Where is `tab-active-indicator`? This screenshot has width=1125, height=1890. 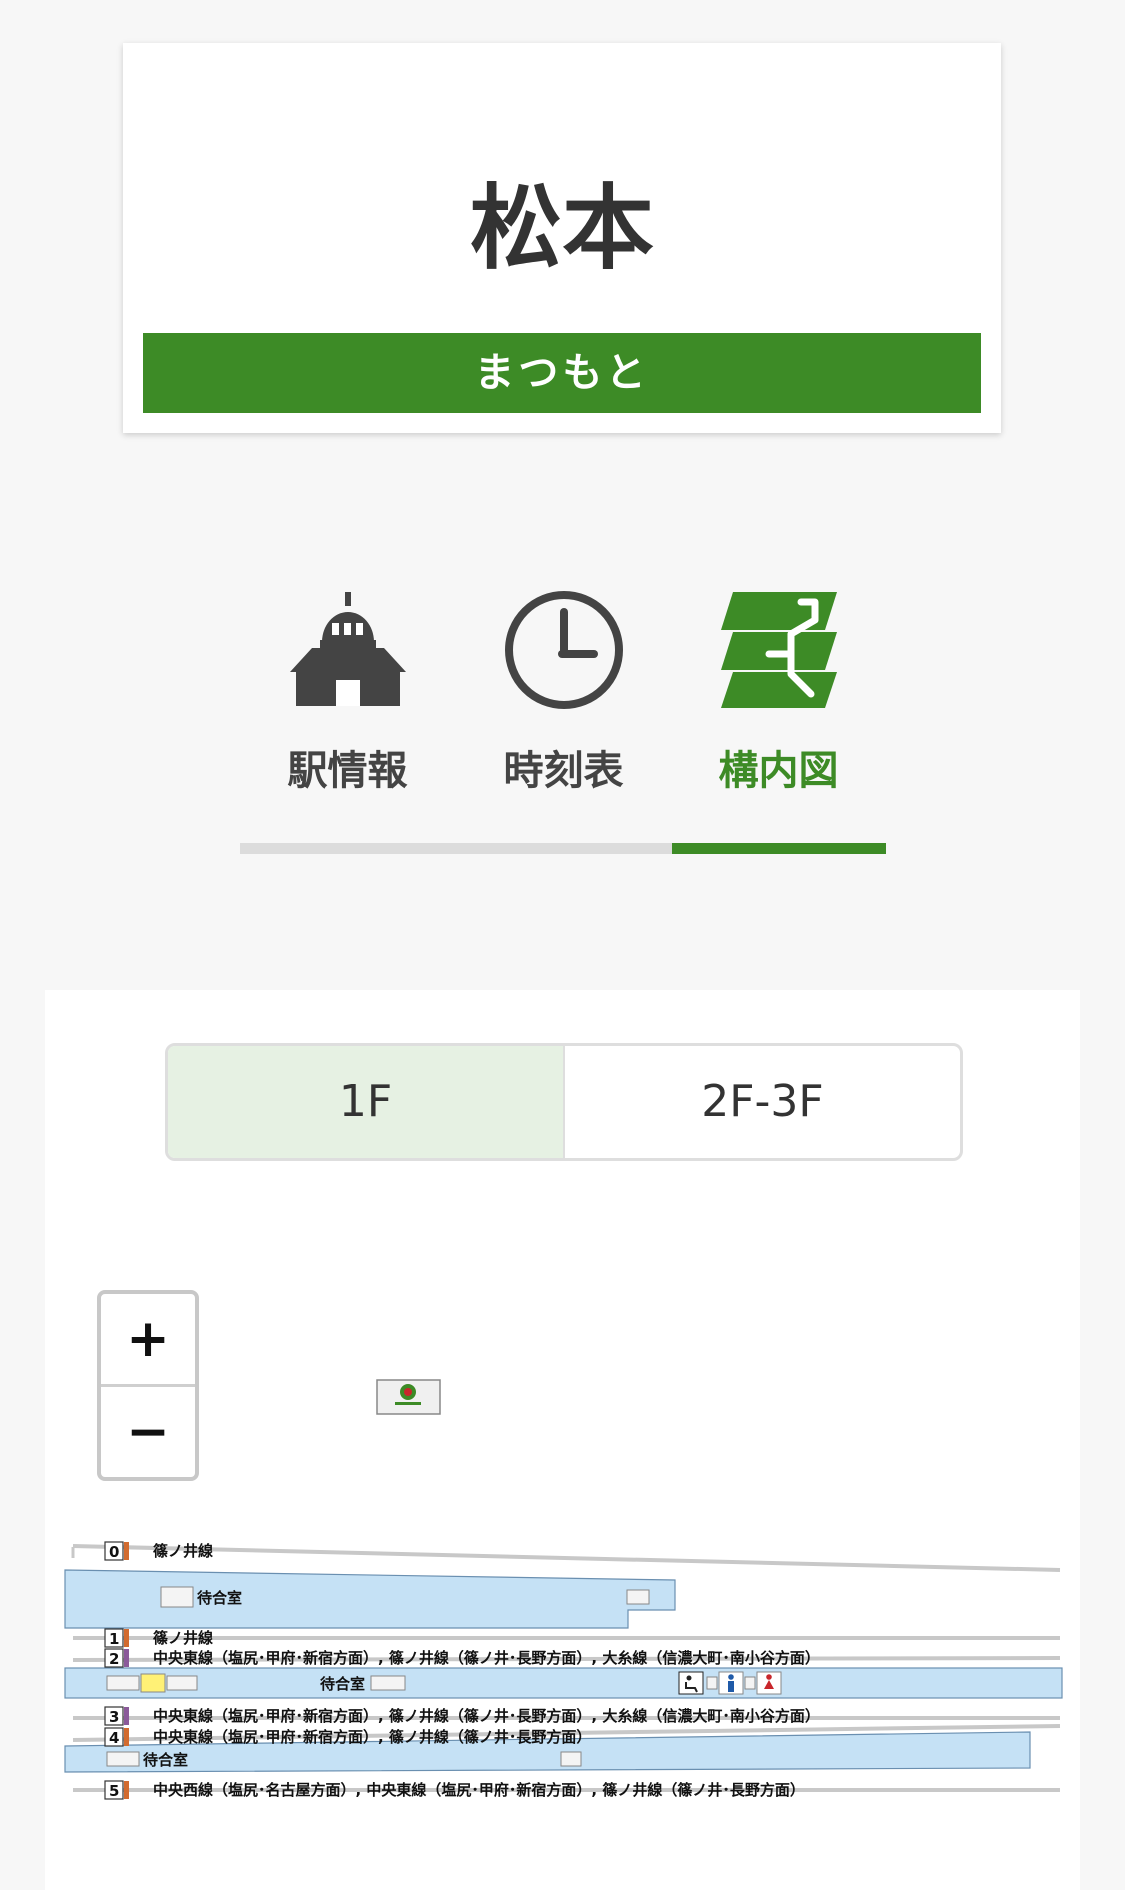 tab-active-indicator is located at coordinates (779, 848).